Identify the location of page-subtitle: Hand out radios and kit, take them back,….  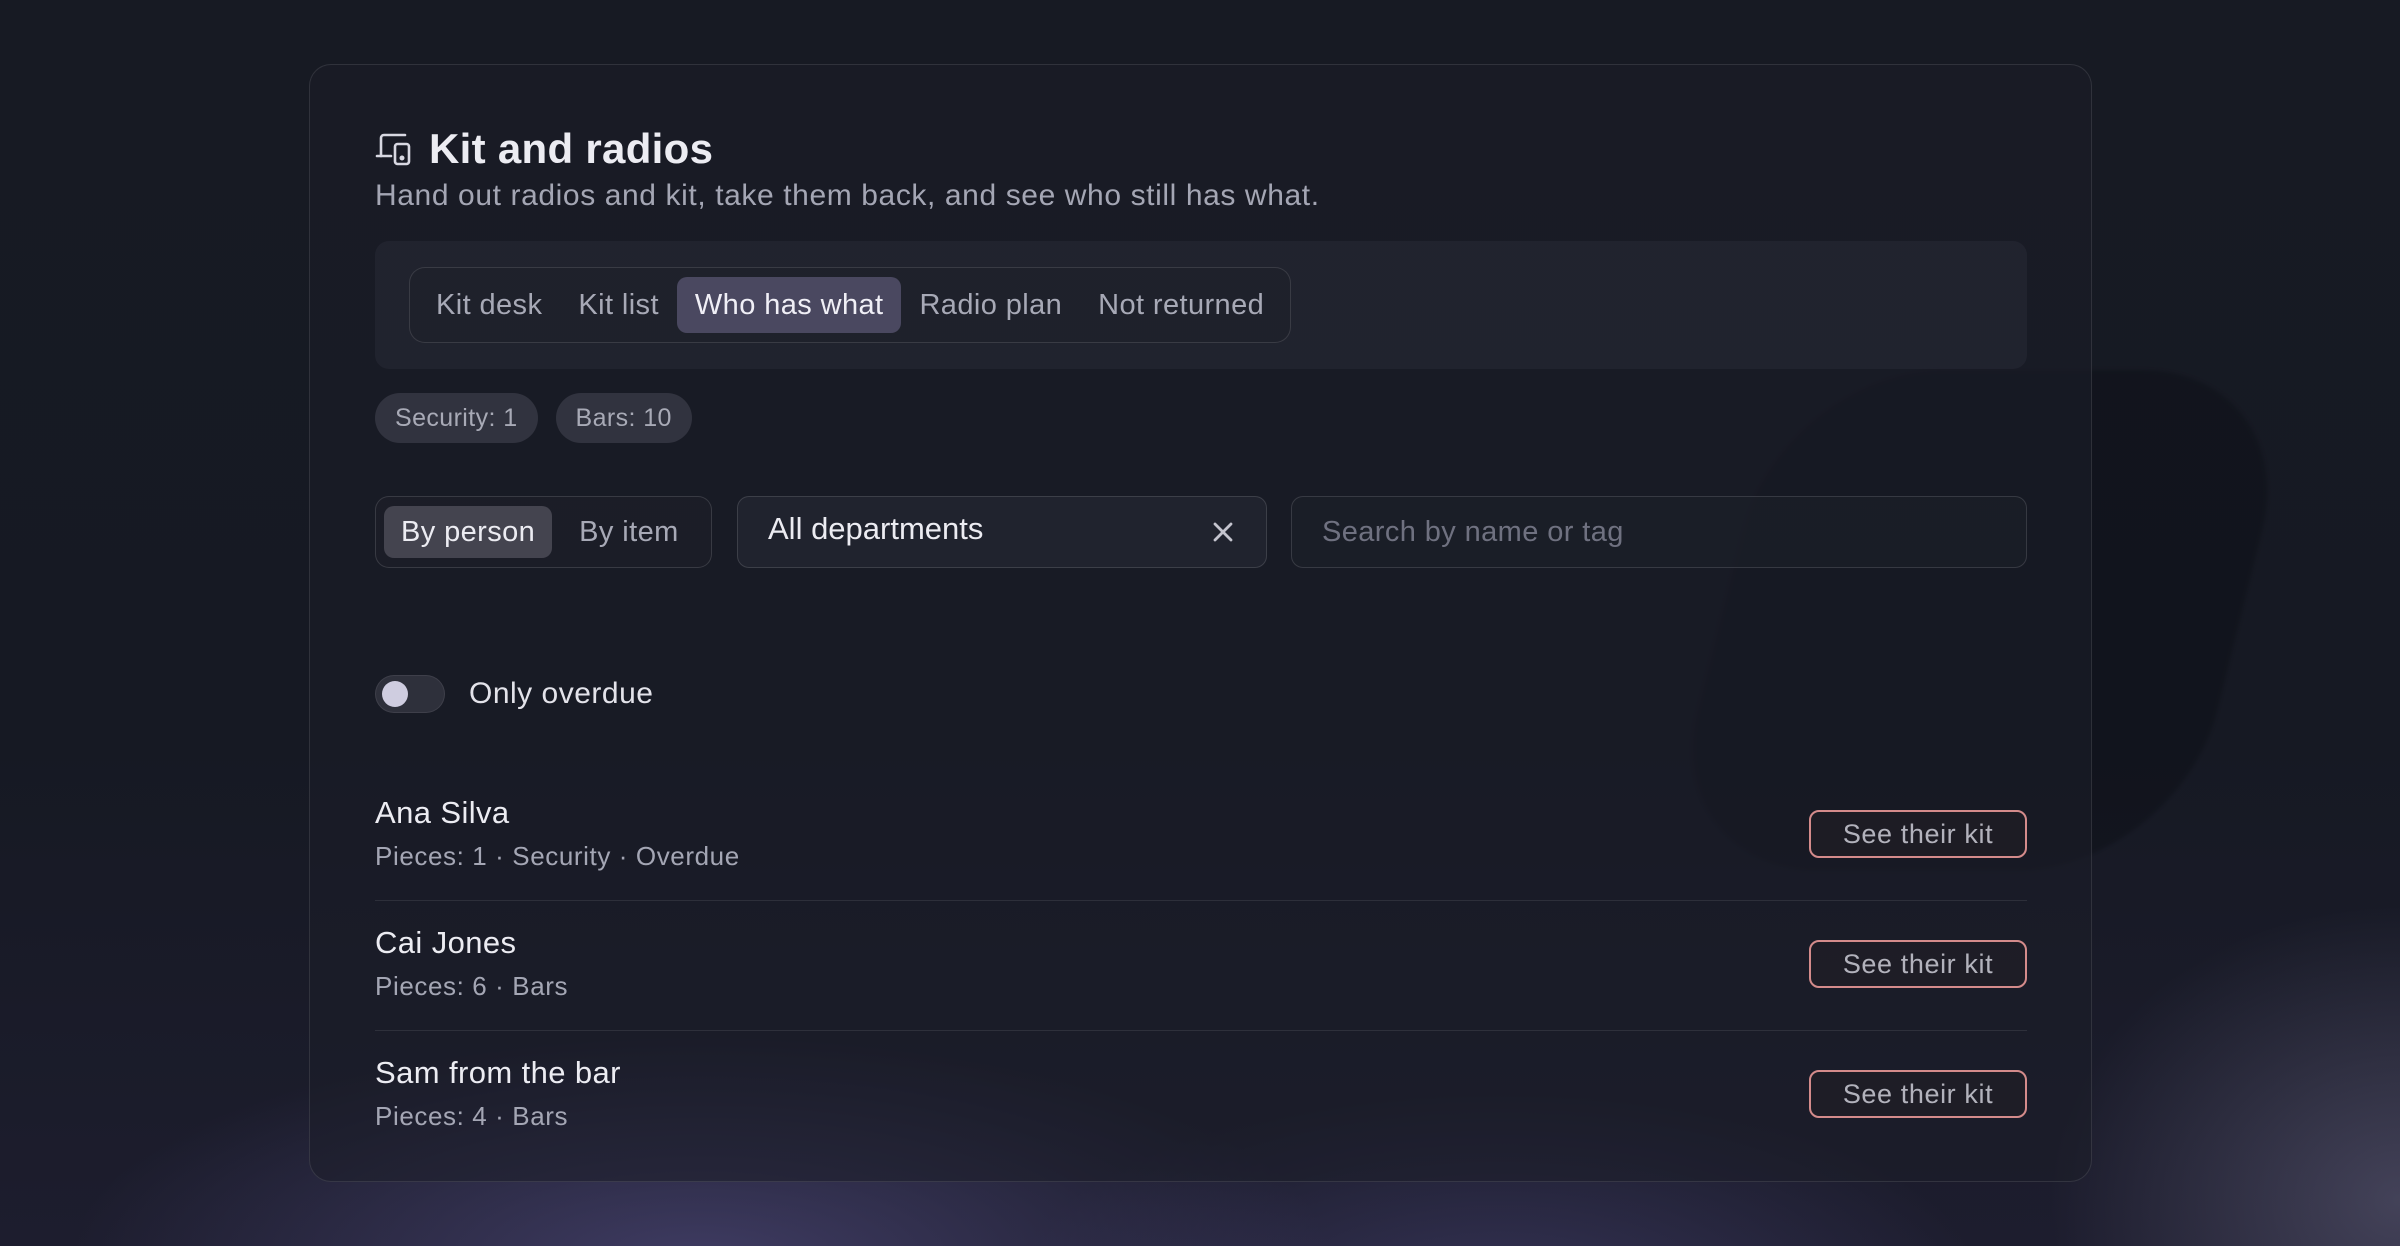
(847, 195).